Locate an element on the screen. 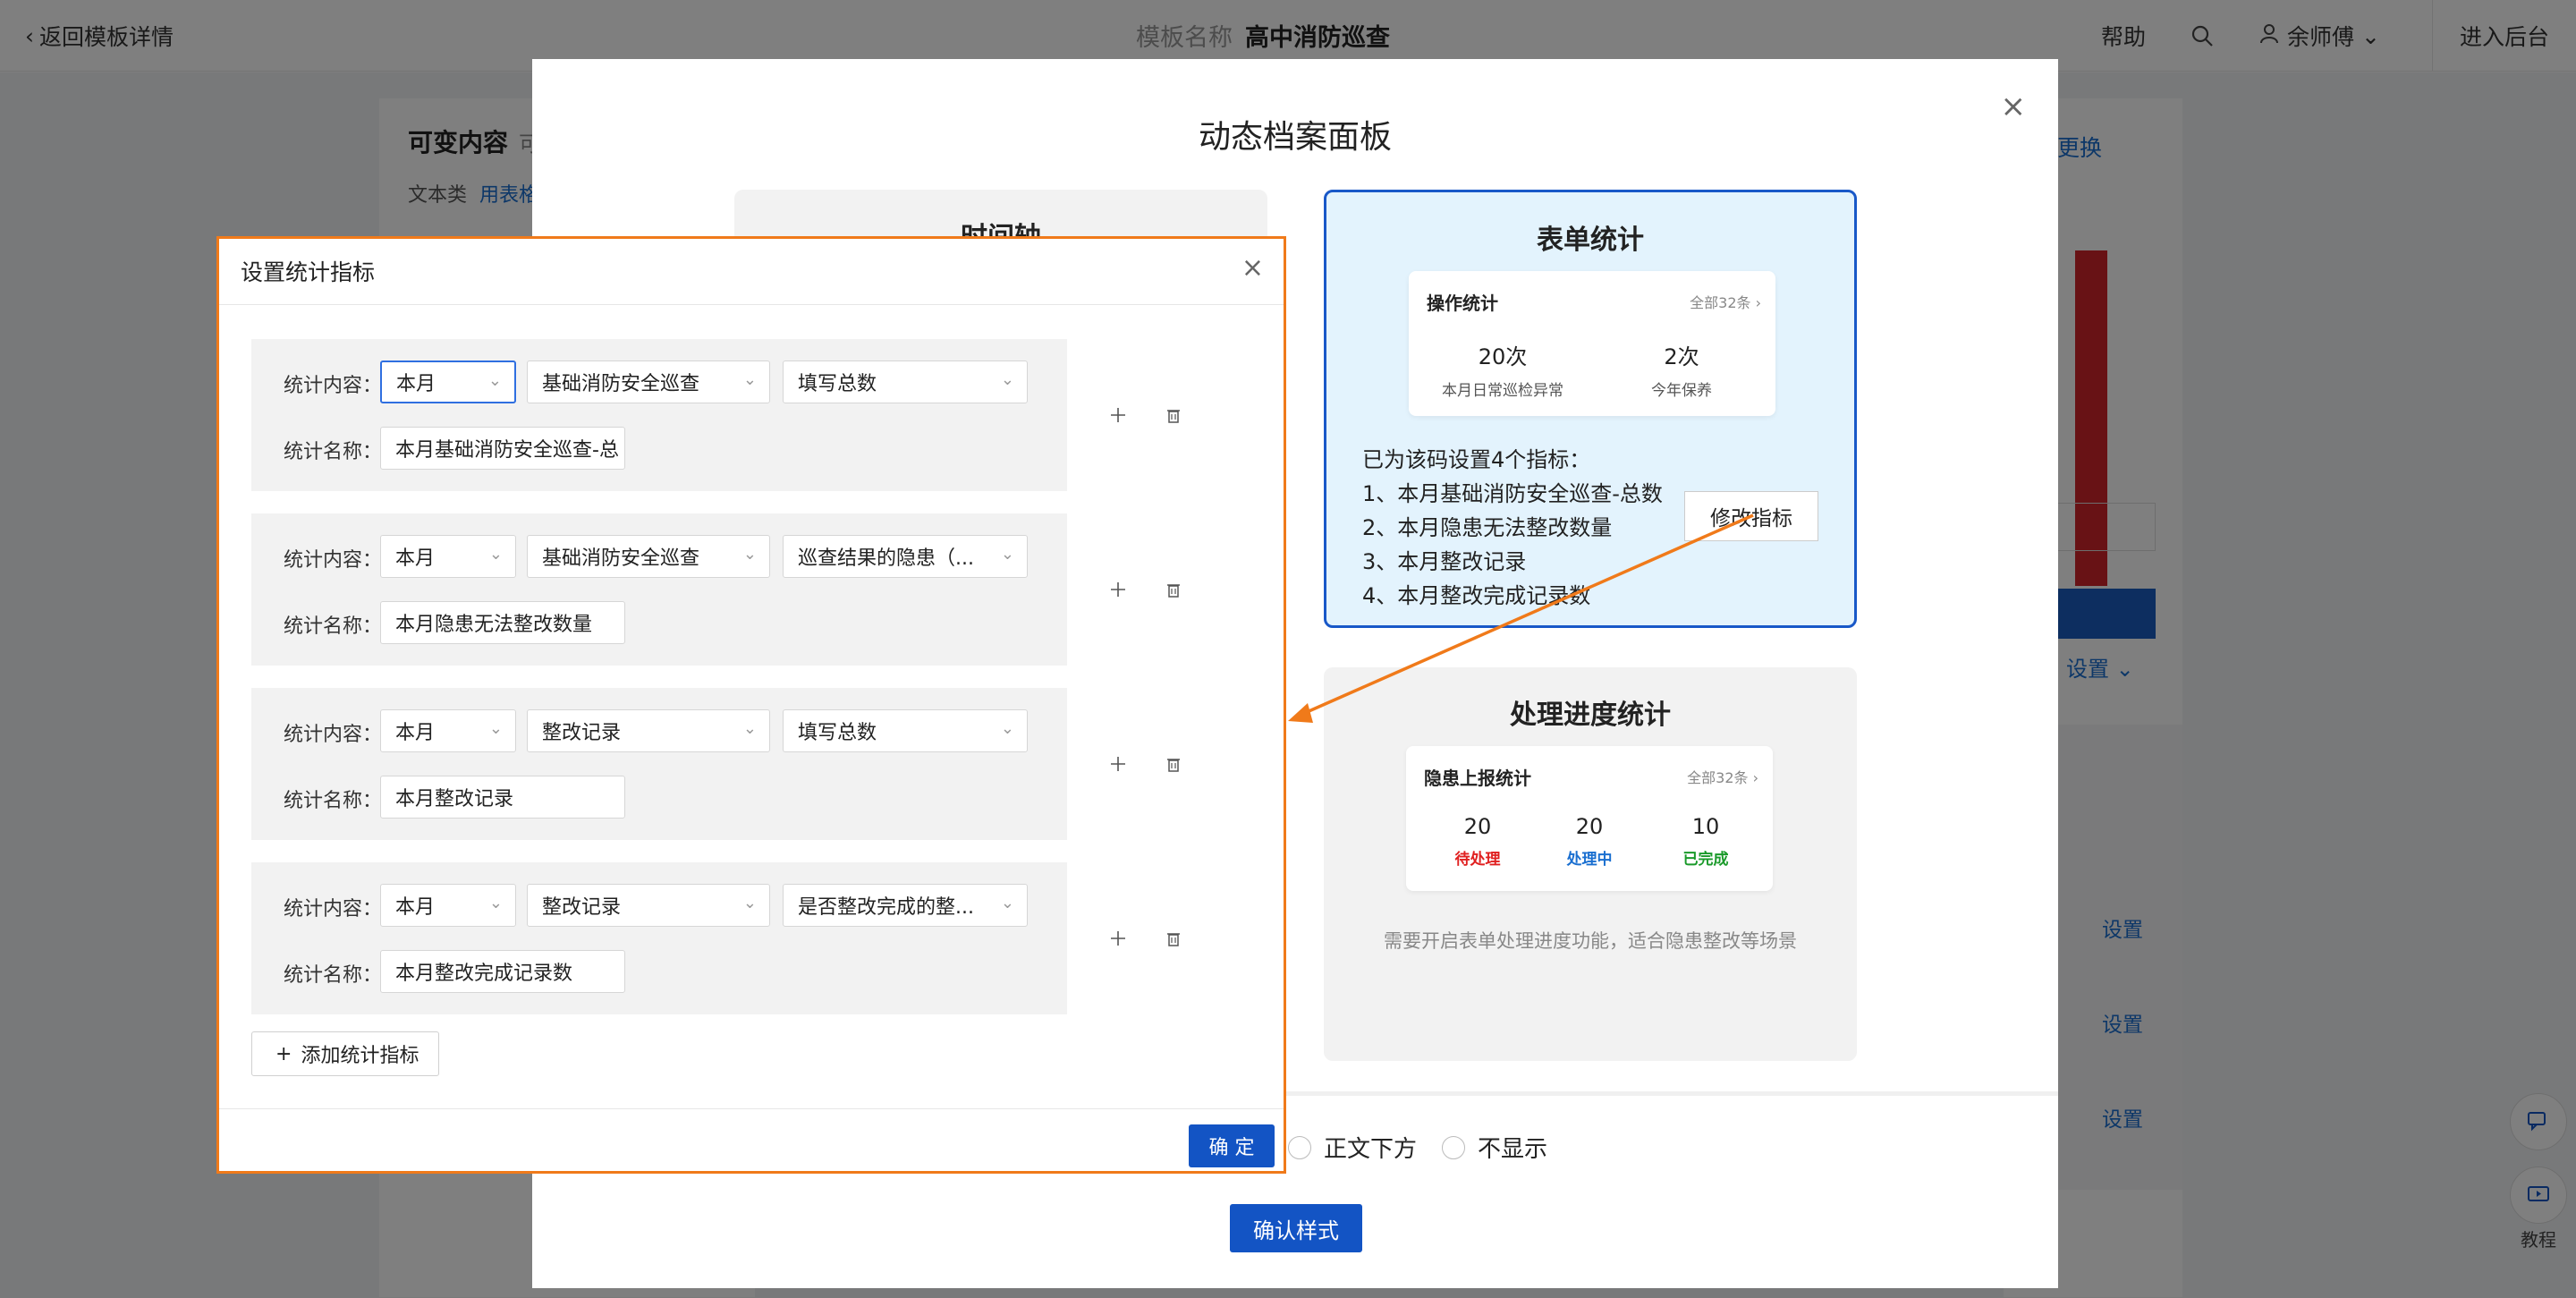  dialog-footer-divider is located at coordinates (751, 1108).